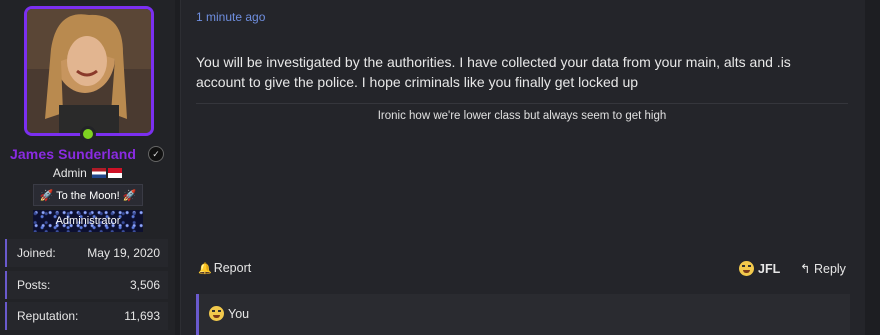 The image size is (880, 335). What do you see at coordinates (230, 17) in the screenshot?
I see `post-timestamp-link: 1 minute ago` at bounding box center [230, 17].